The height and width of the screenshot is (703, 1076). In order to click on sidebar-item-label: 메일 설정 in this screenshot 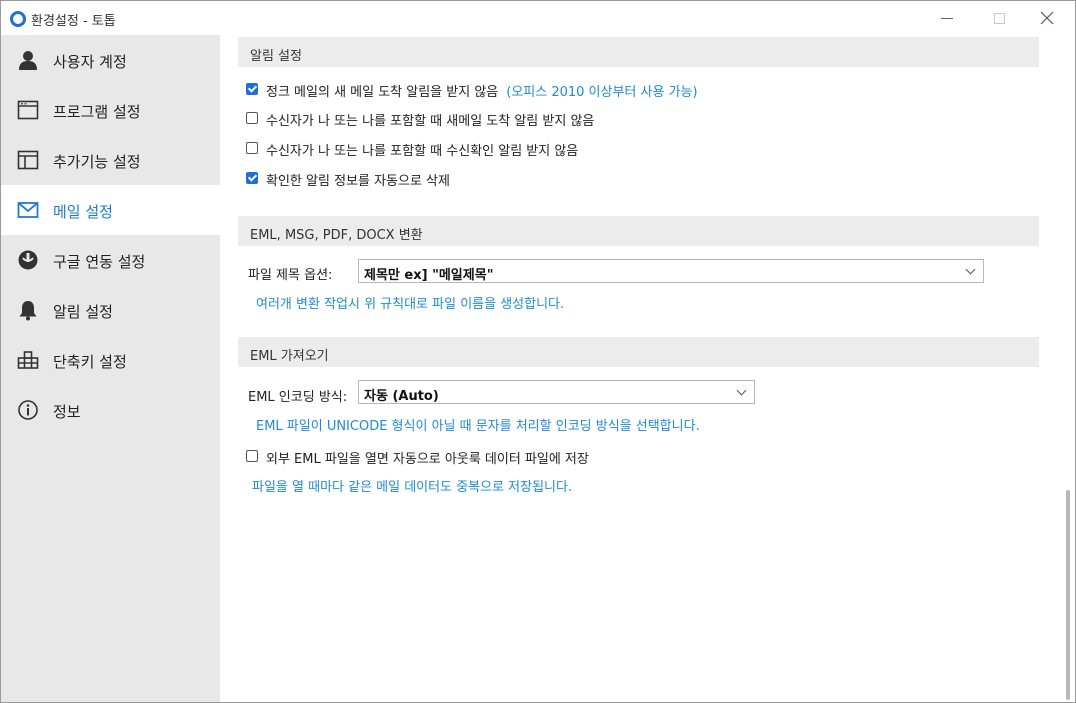, I will do `click(83, 212)`.